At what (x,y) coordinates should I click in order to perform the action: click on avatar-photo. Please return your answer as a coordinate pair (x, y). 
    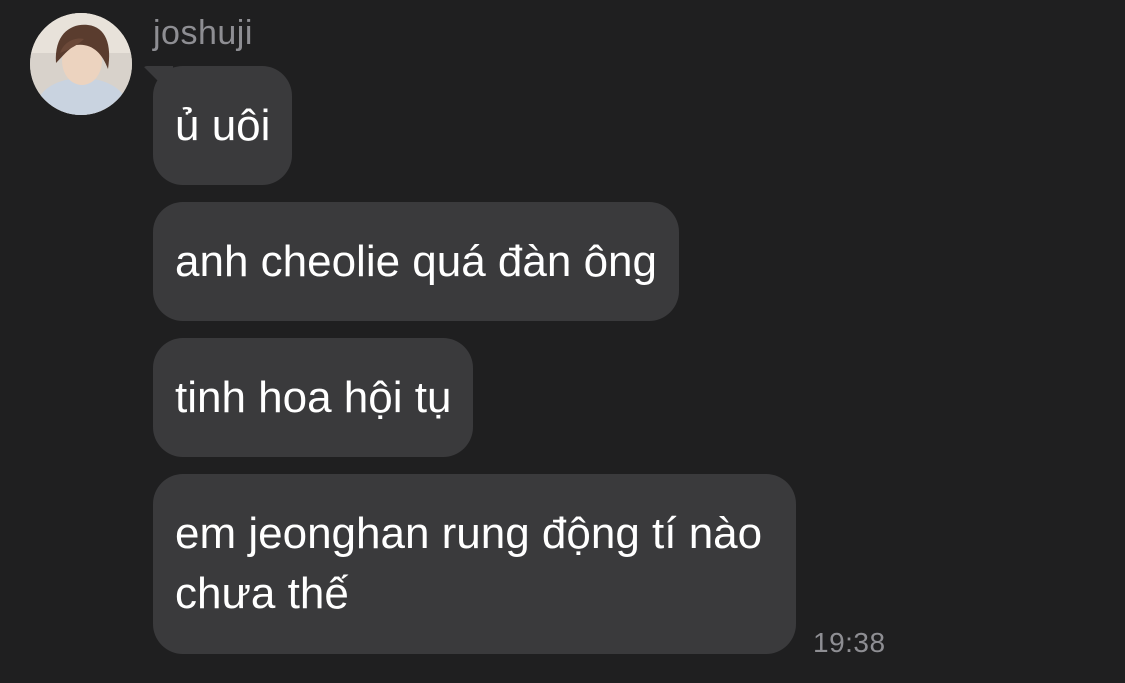
    Looking at the image, I should click on (81, 64).